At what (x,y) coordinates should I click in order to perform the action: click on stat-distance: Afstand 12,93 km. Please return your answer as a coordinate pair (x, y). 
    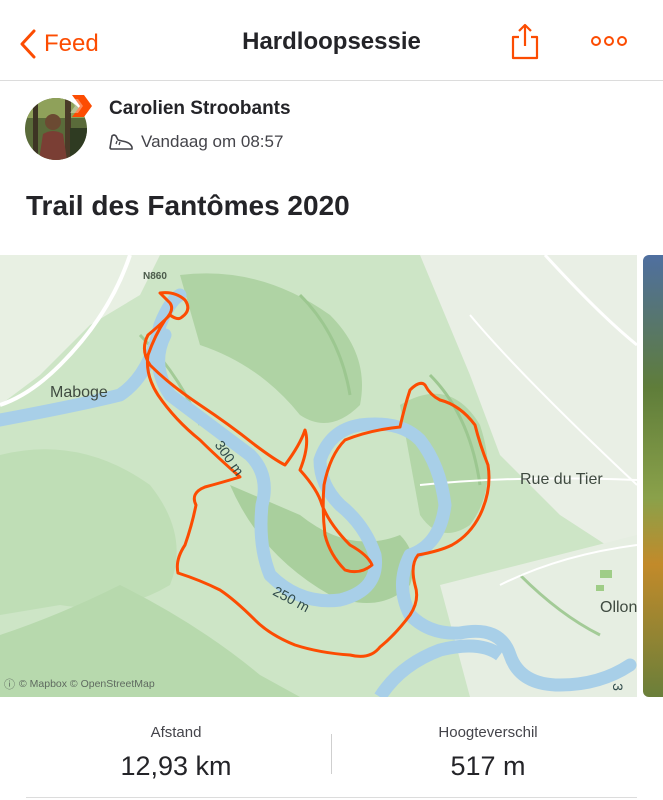
    Looking at the image, I should click on (176, 753).